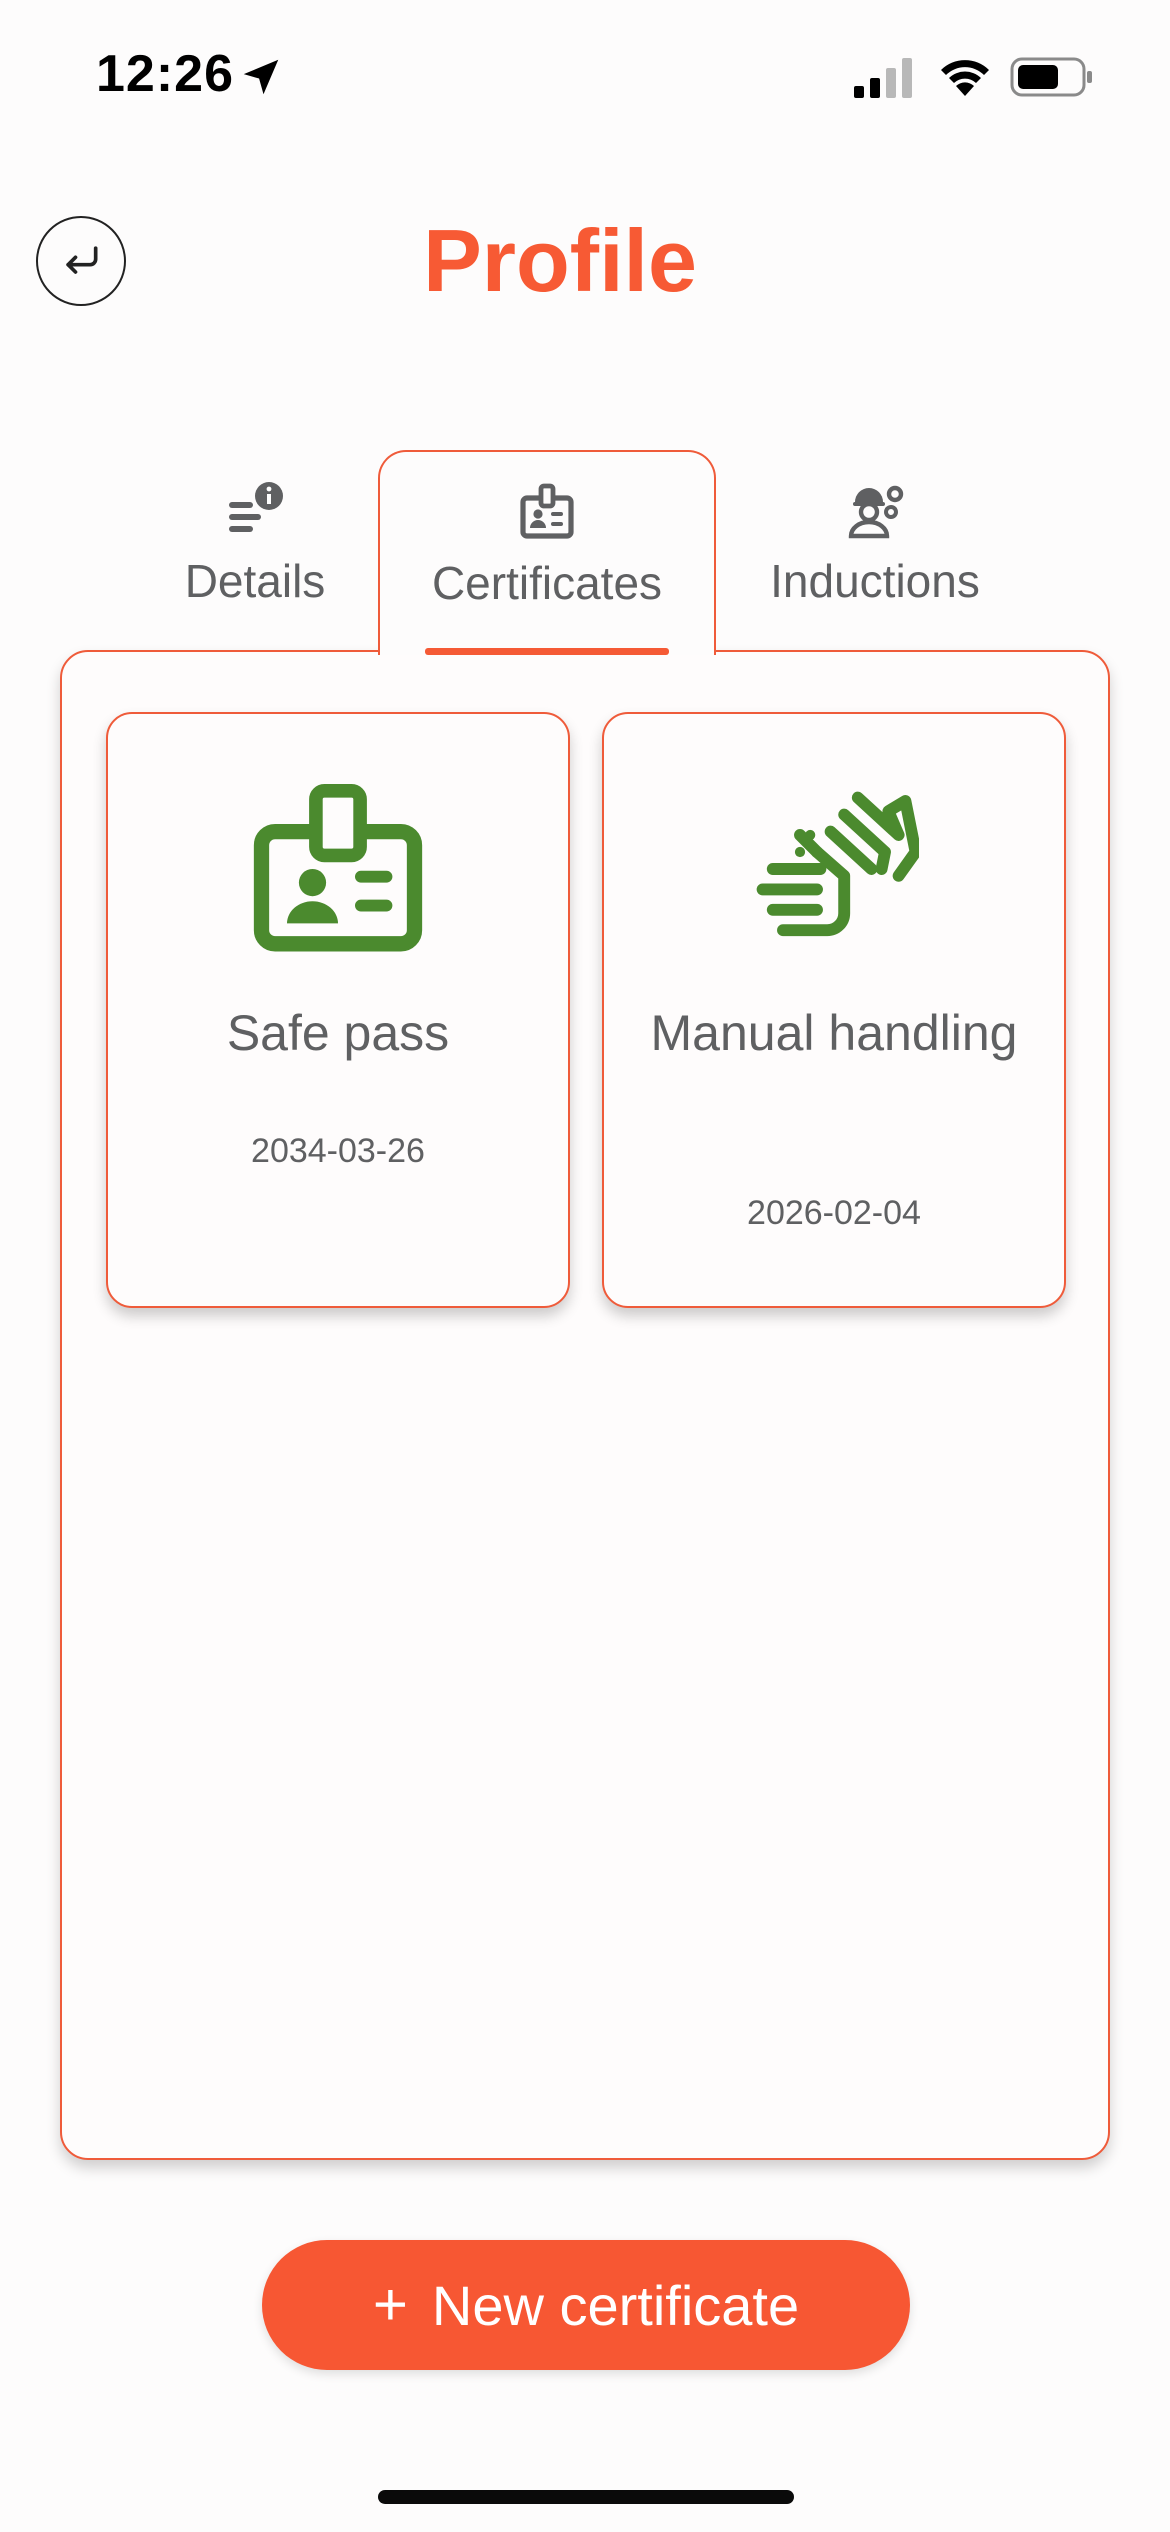 The image size is (1170, 2532). I want to click on details-info-icon, so click(256, 507).